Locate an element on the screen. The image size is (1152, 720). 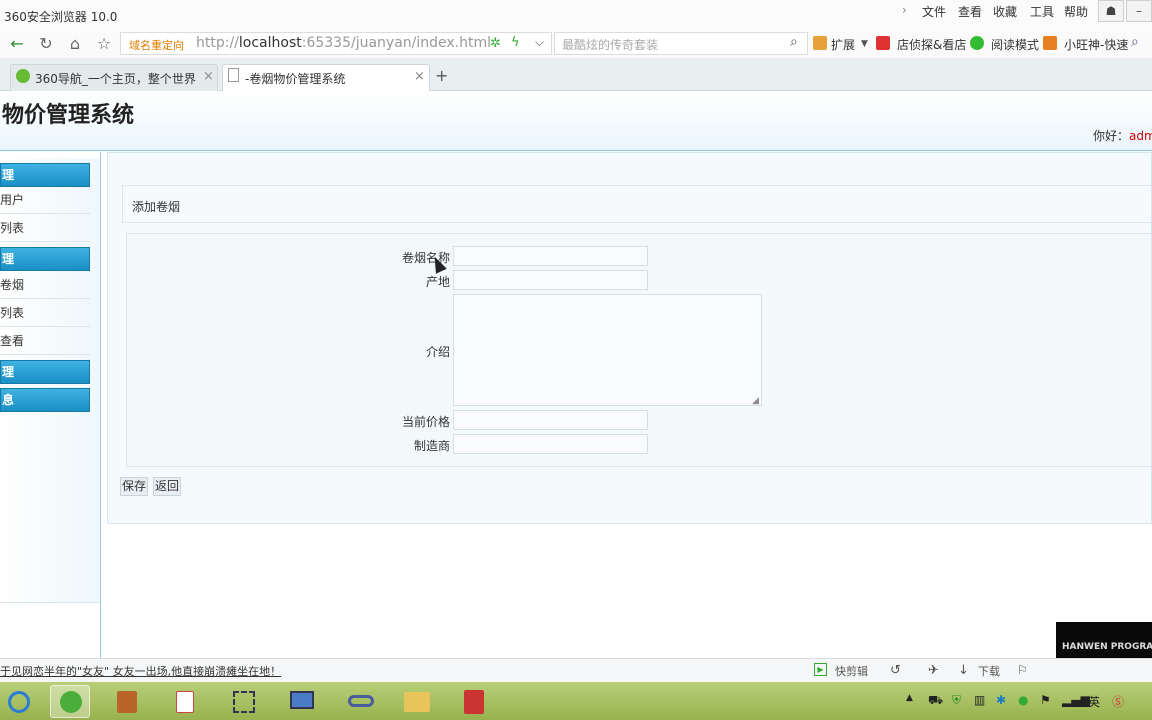
sidebar-item-user-list: 列表 is located at coordinates (45, 228).